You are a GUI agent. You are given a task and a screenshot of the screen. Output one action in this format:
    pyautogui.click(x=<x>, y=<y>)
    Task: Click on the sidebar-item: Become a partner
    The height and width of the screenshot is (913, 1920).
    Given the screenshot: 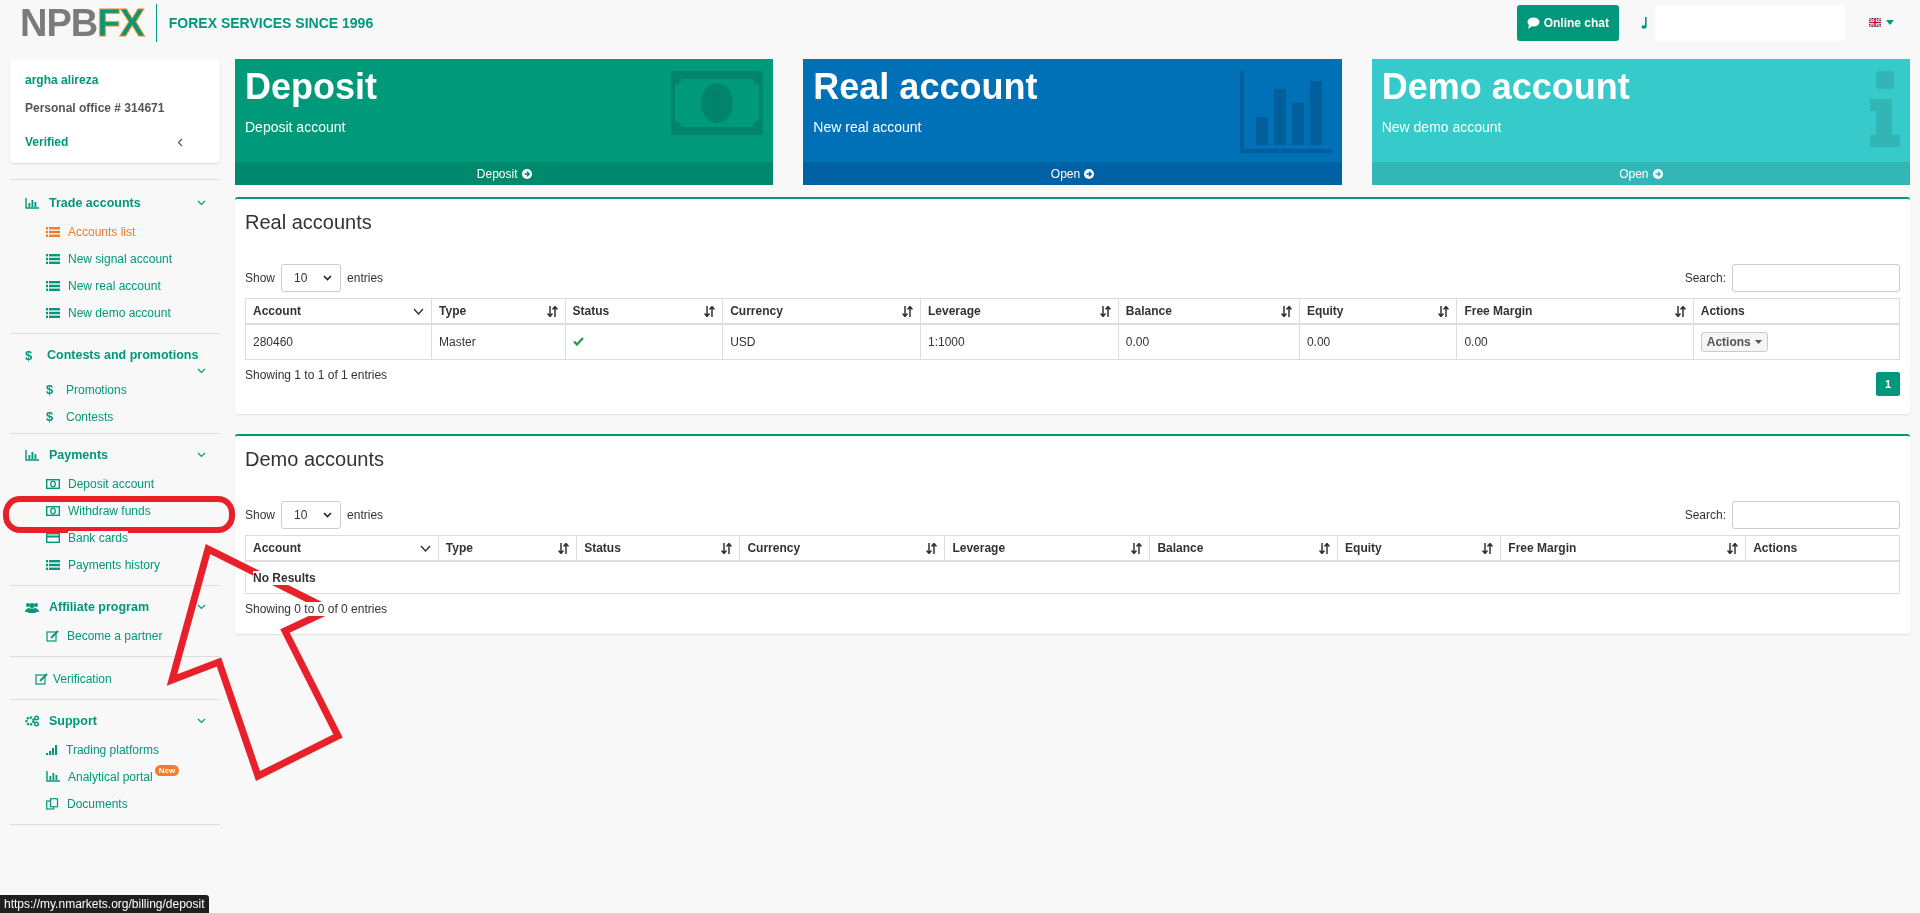 What is the action you would take?
    pyautogui.click(x=115, y=635)
    